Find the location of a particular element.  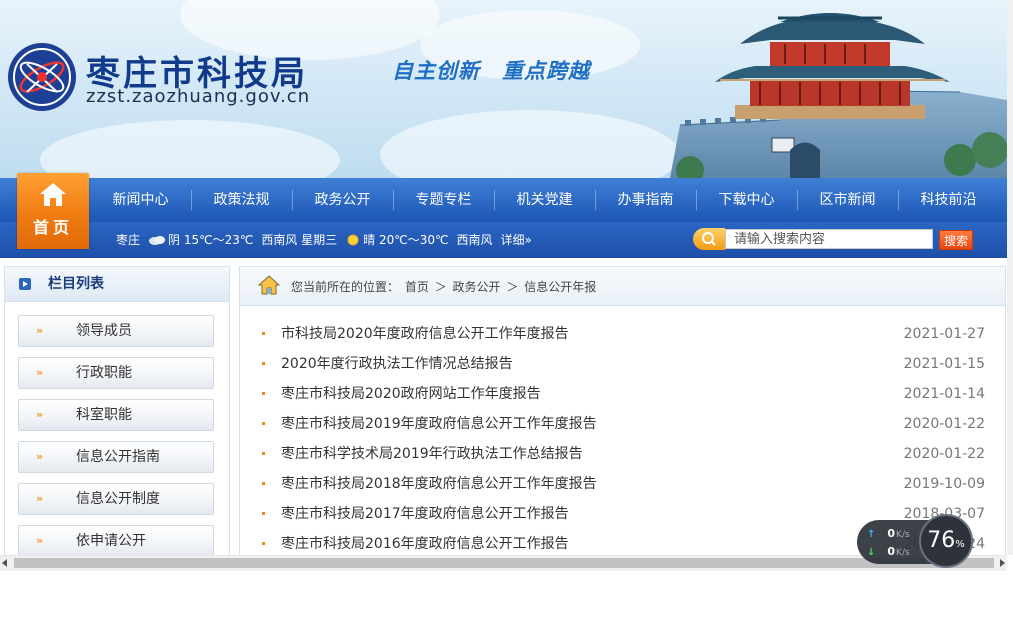

sidebar-item-departments: » 科室职能 is located at coordinates (116, 415).